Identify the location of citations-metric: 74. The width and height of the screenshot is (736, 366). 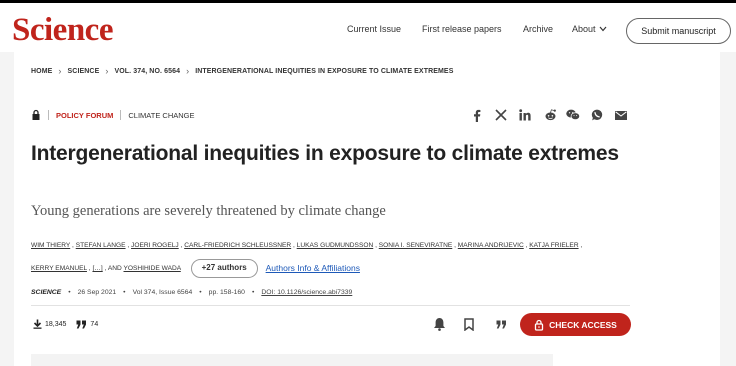
(87, 324).